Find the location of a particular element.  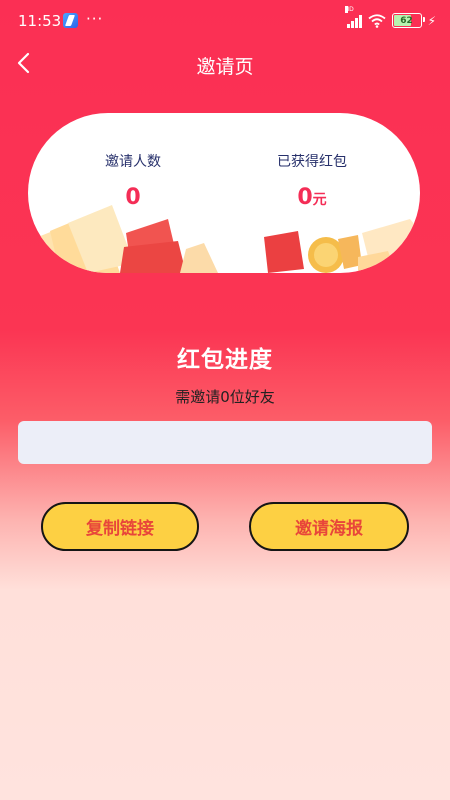

battery-icon: 62 is located at coordinates (408, 20).